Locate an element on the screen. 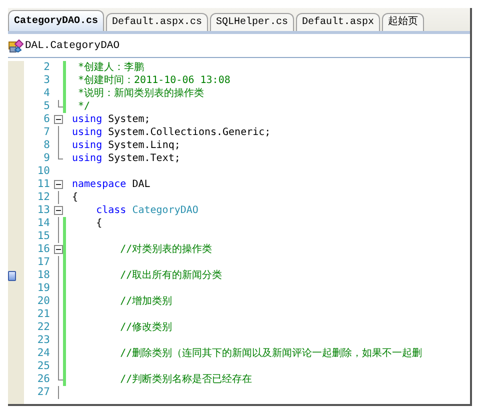  class-icon is located at coordinates (16, 46).